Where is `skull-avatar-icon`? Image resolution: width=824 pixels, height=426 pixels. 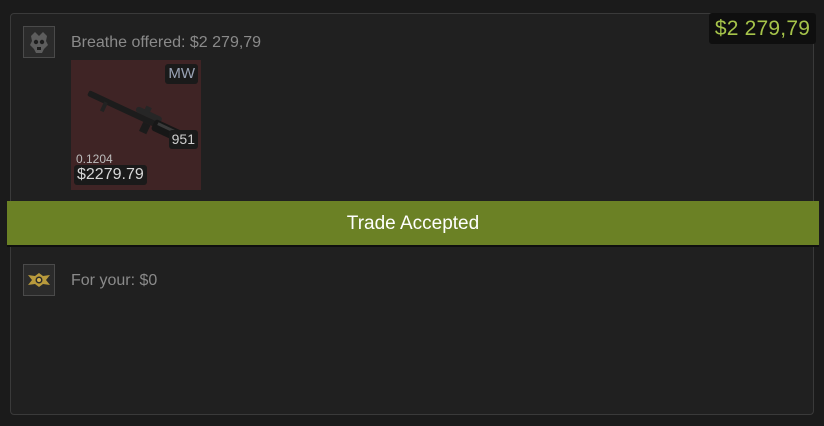
skull-avatar-icon is located at coordinates (39, 42).